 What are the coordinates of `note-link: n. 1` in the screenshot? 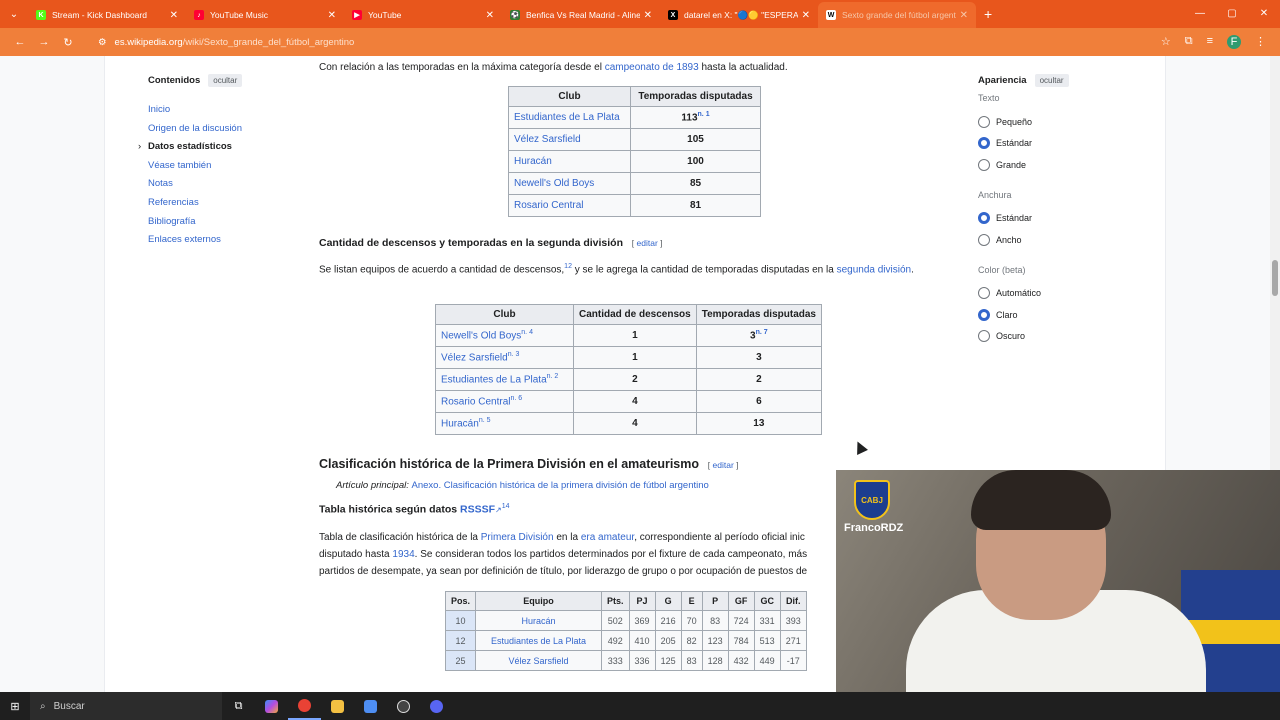 It's located at (704, 114).